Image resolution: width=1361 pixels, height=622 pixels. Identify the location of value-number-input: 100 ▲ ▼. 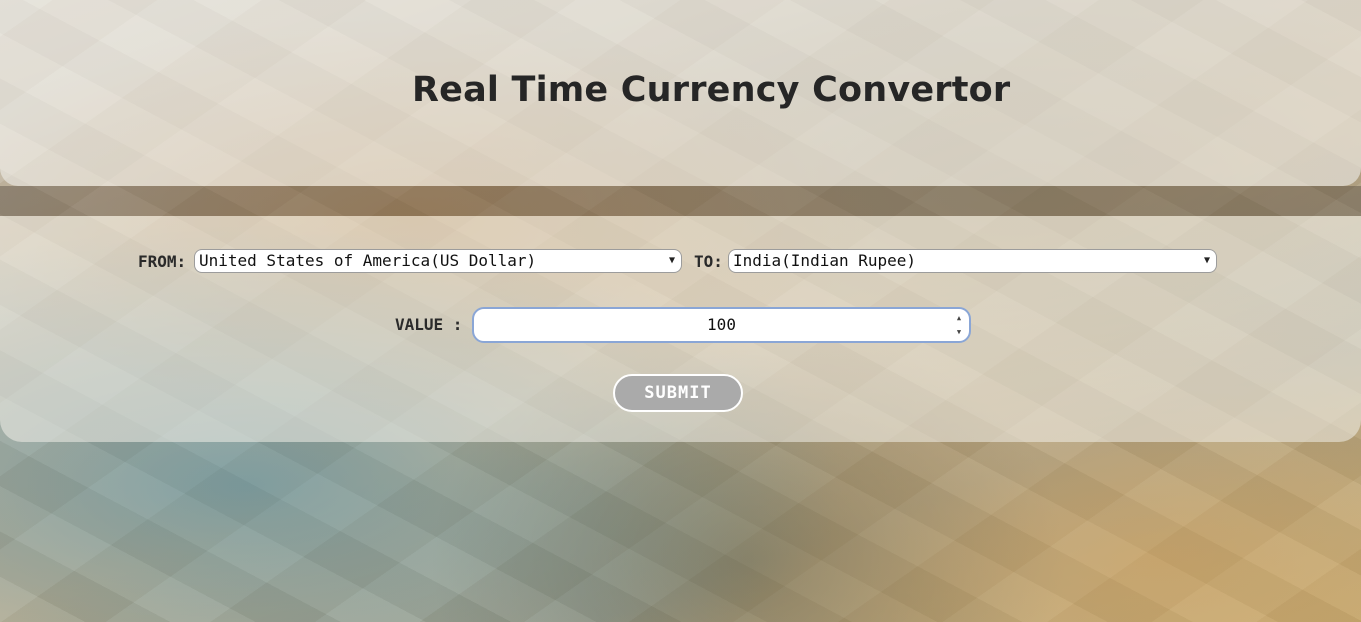
(721, 325).